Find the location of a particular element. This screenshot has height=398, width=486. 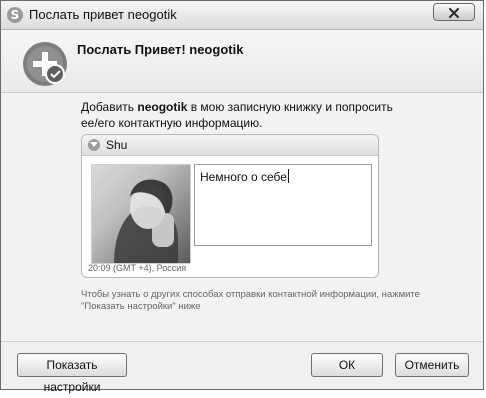

show-settings-button: Показать настройки is located at coordinates (72, 373).